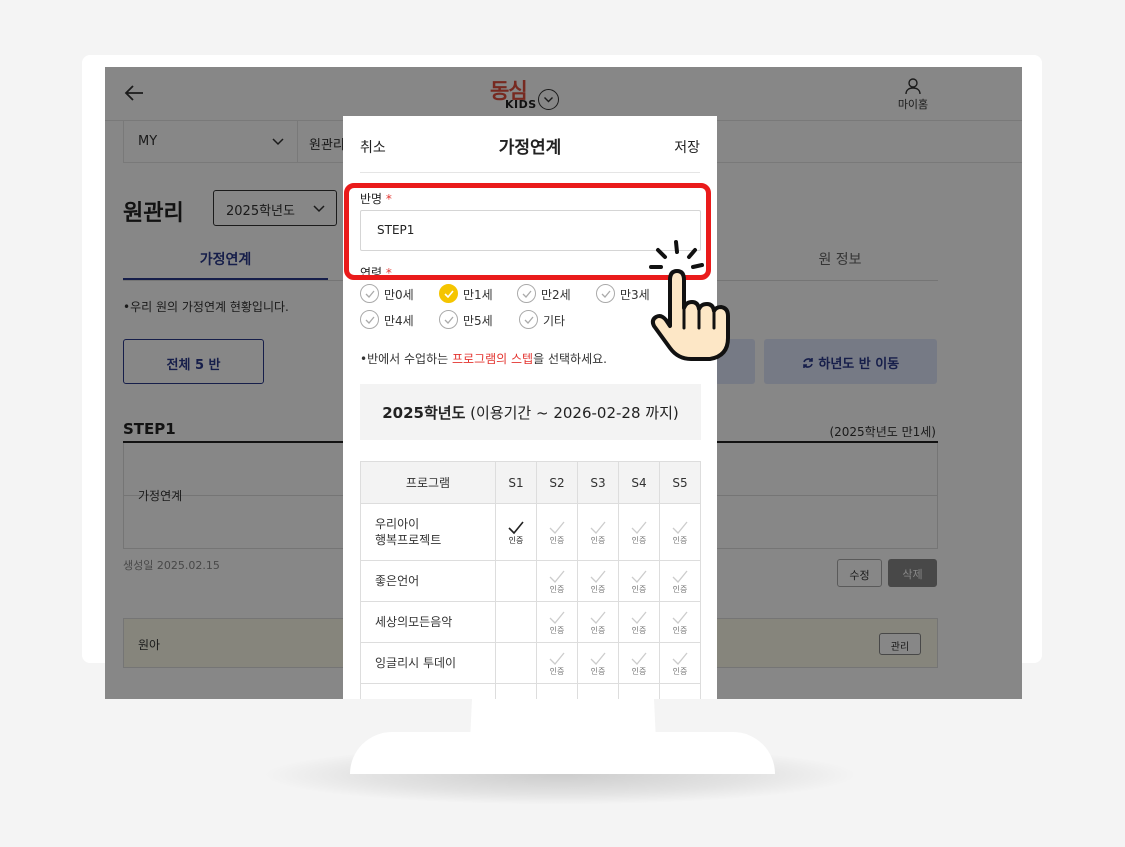 The height and width of the screenshot is (847, 1125). Describe the element at coordinates (680, 482) in the screenshot. I see `table-header: S5` at that location.